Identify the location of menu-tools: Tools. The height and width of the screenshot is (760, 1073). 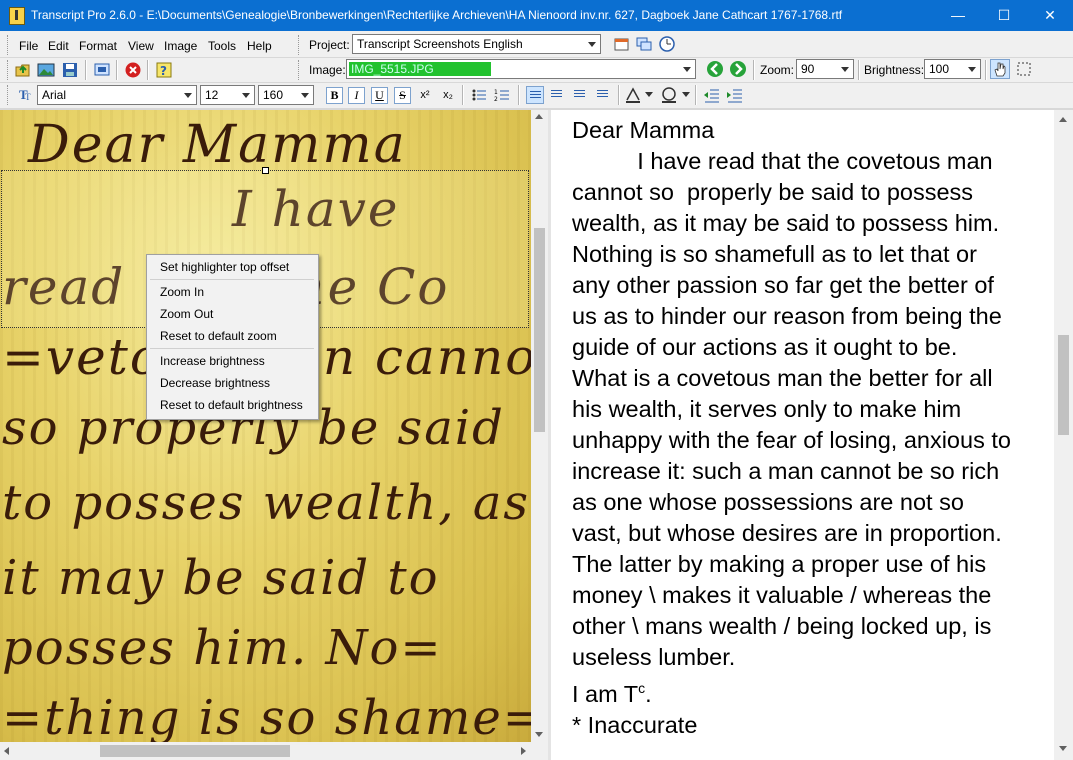
(222, 46).